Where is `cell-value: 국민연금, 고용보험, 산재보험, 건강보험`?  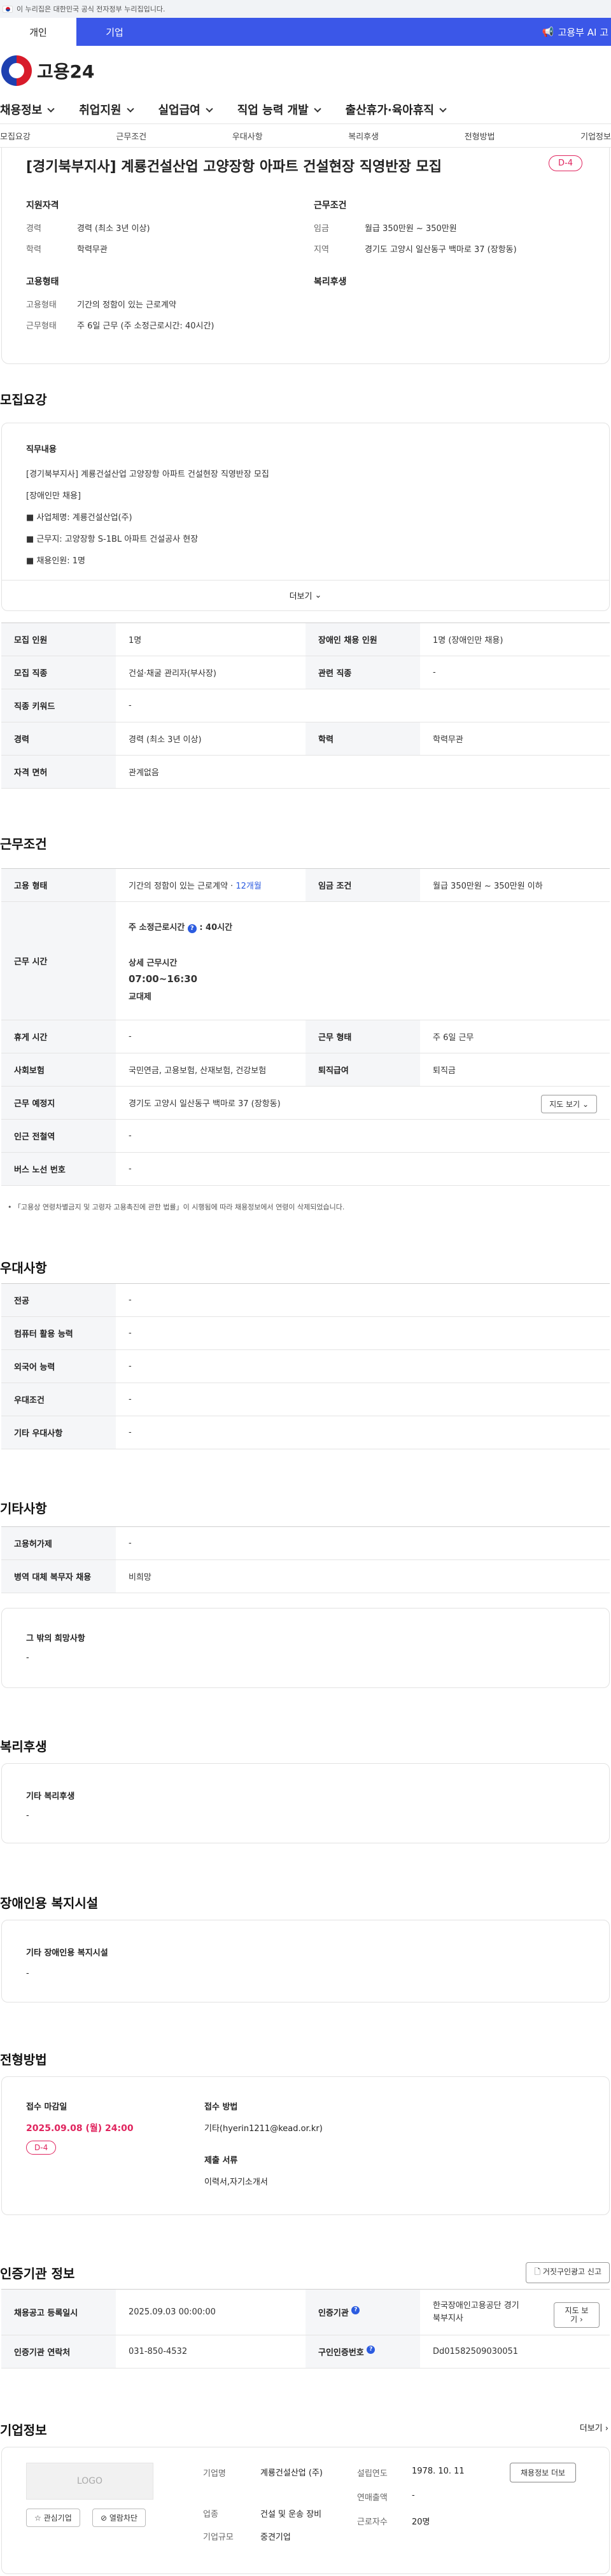
cell-value: 국민연금, 고용보험, 산재보험, 건강보험 is located at coordinates (211, 1070).